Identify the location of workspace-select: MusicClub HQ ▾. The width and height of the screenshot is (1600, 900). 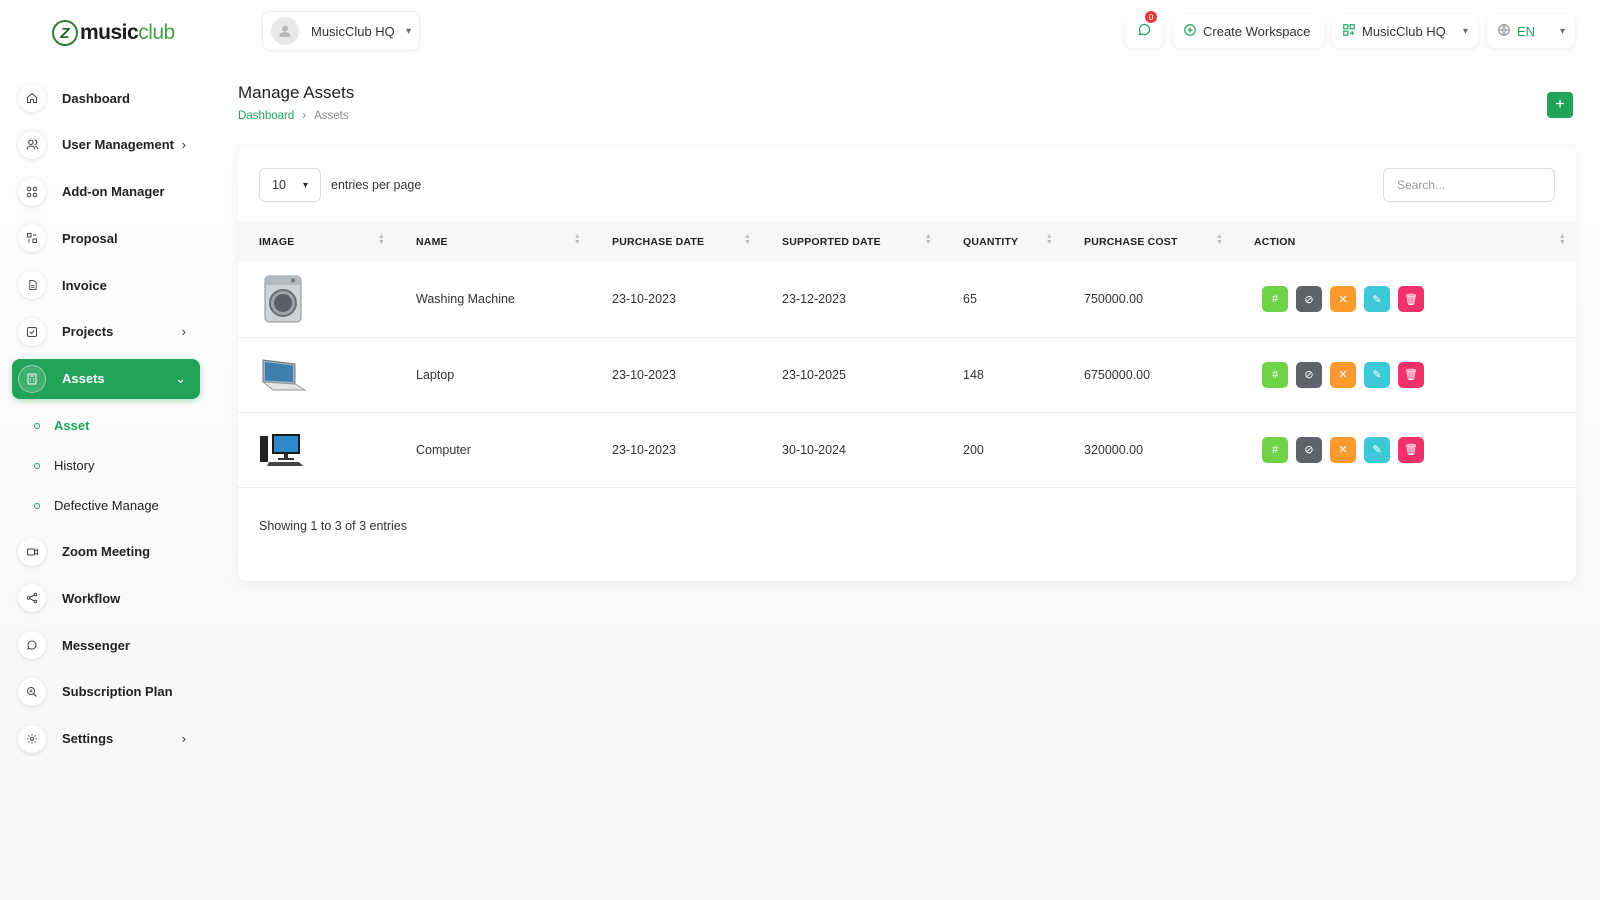
(341, 31).